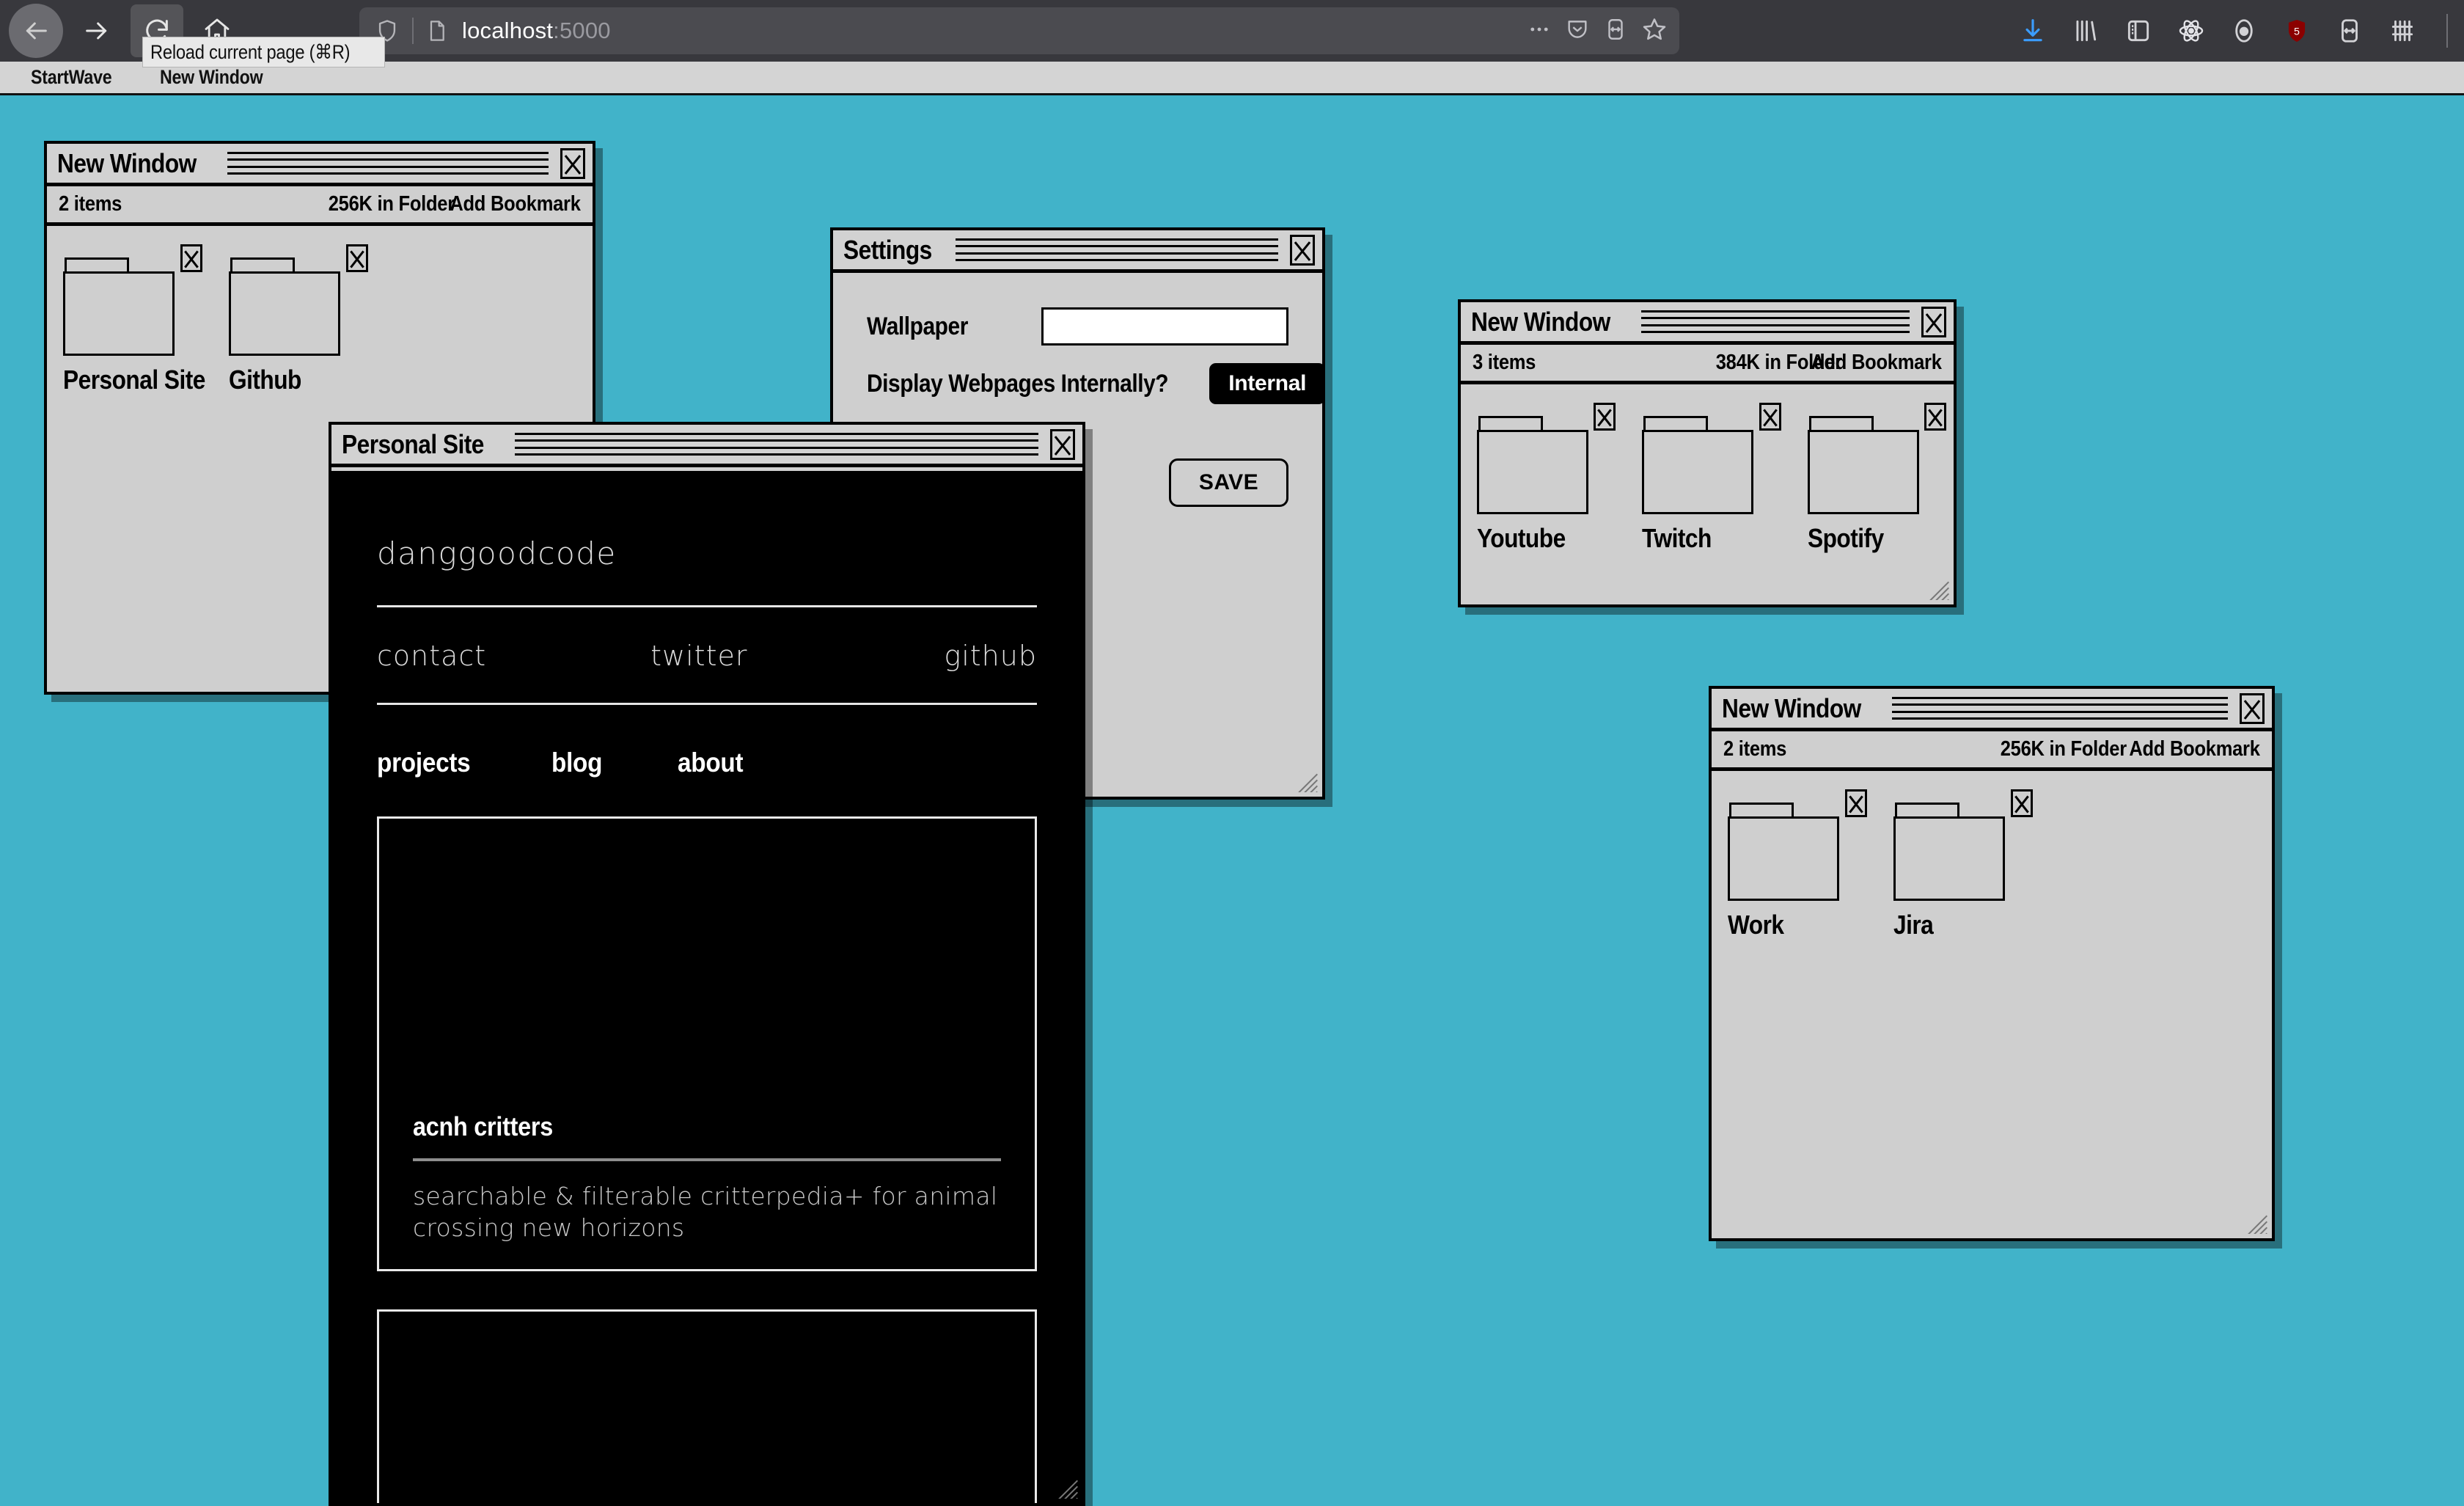 This screenshot has width=2464, height=1506. Describe the element at coordinates (211, 77) in the screenshot. I see `bookmark-new-window: New Window` at that location.